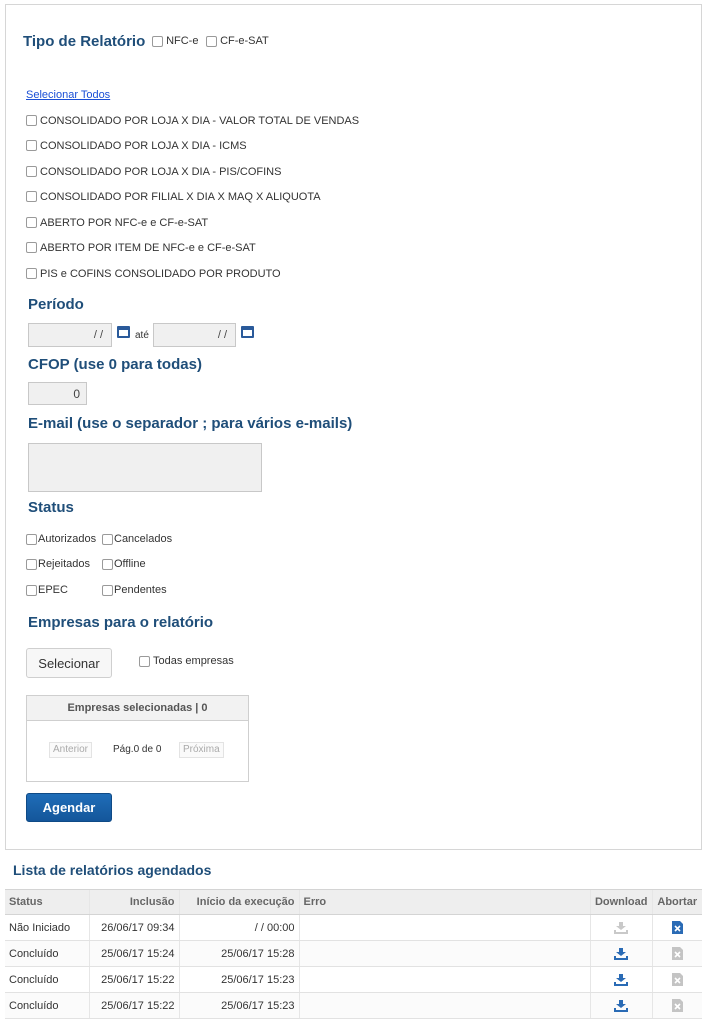 The width and height of the screenshot is (708, 1024). Describe the element at coordinates (182, 41) in the screenshot. I see `tipo-nfce-label: NFC-e` at that location.